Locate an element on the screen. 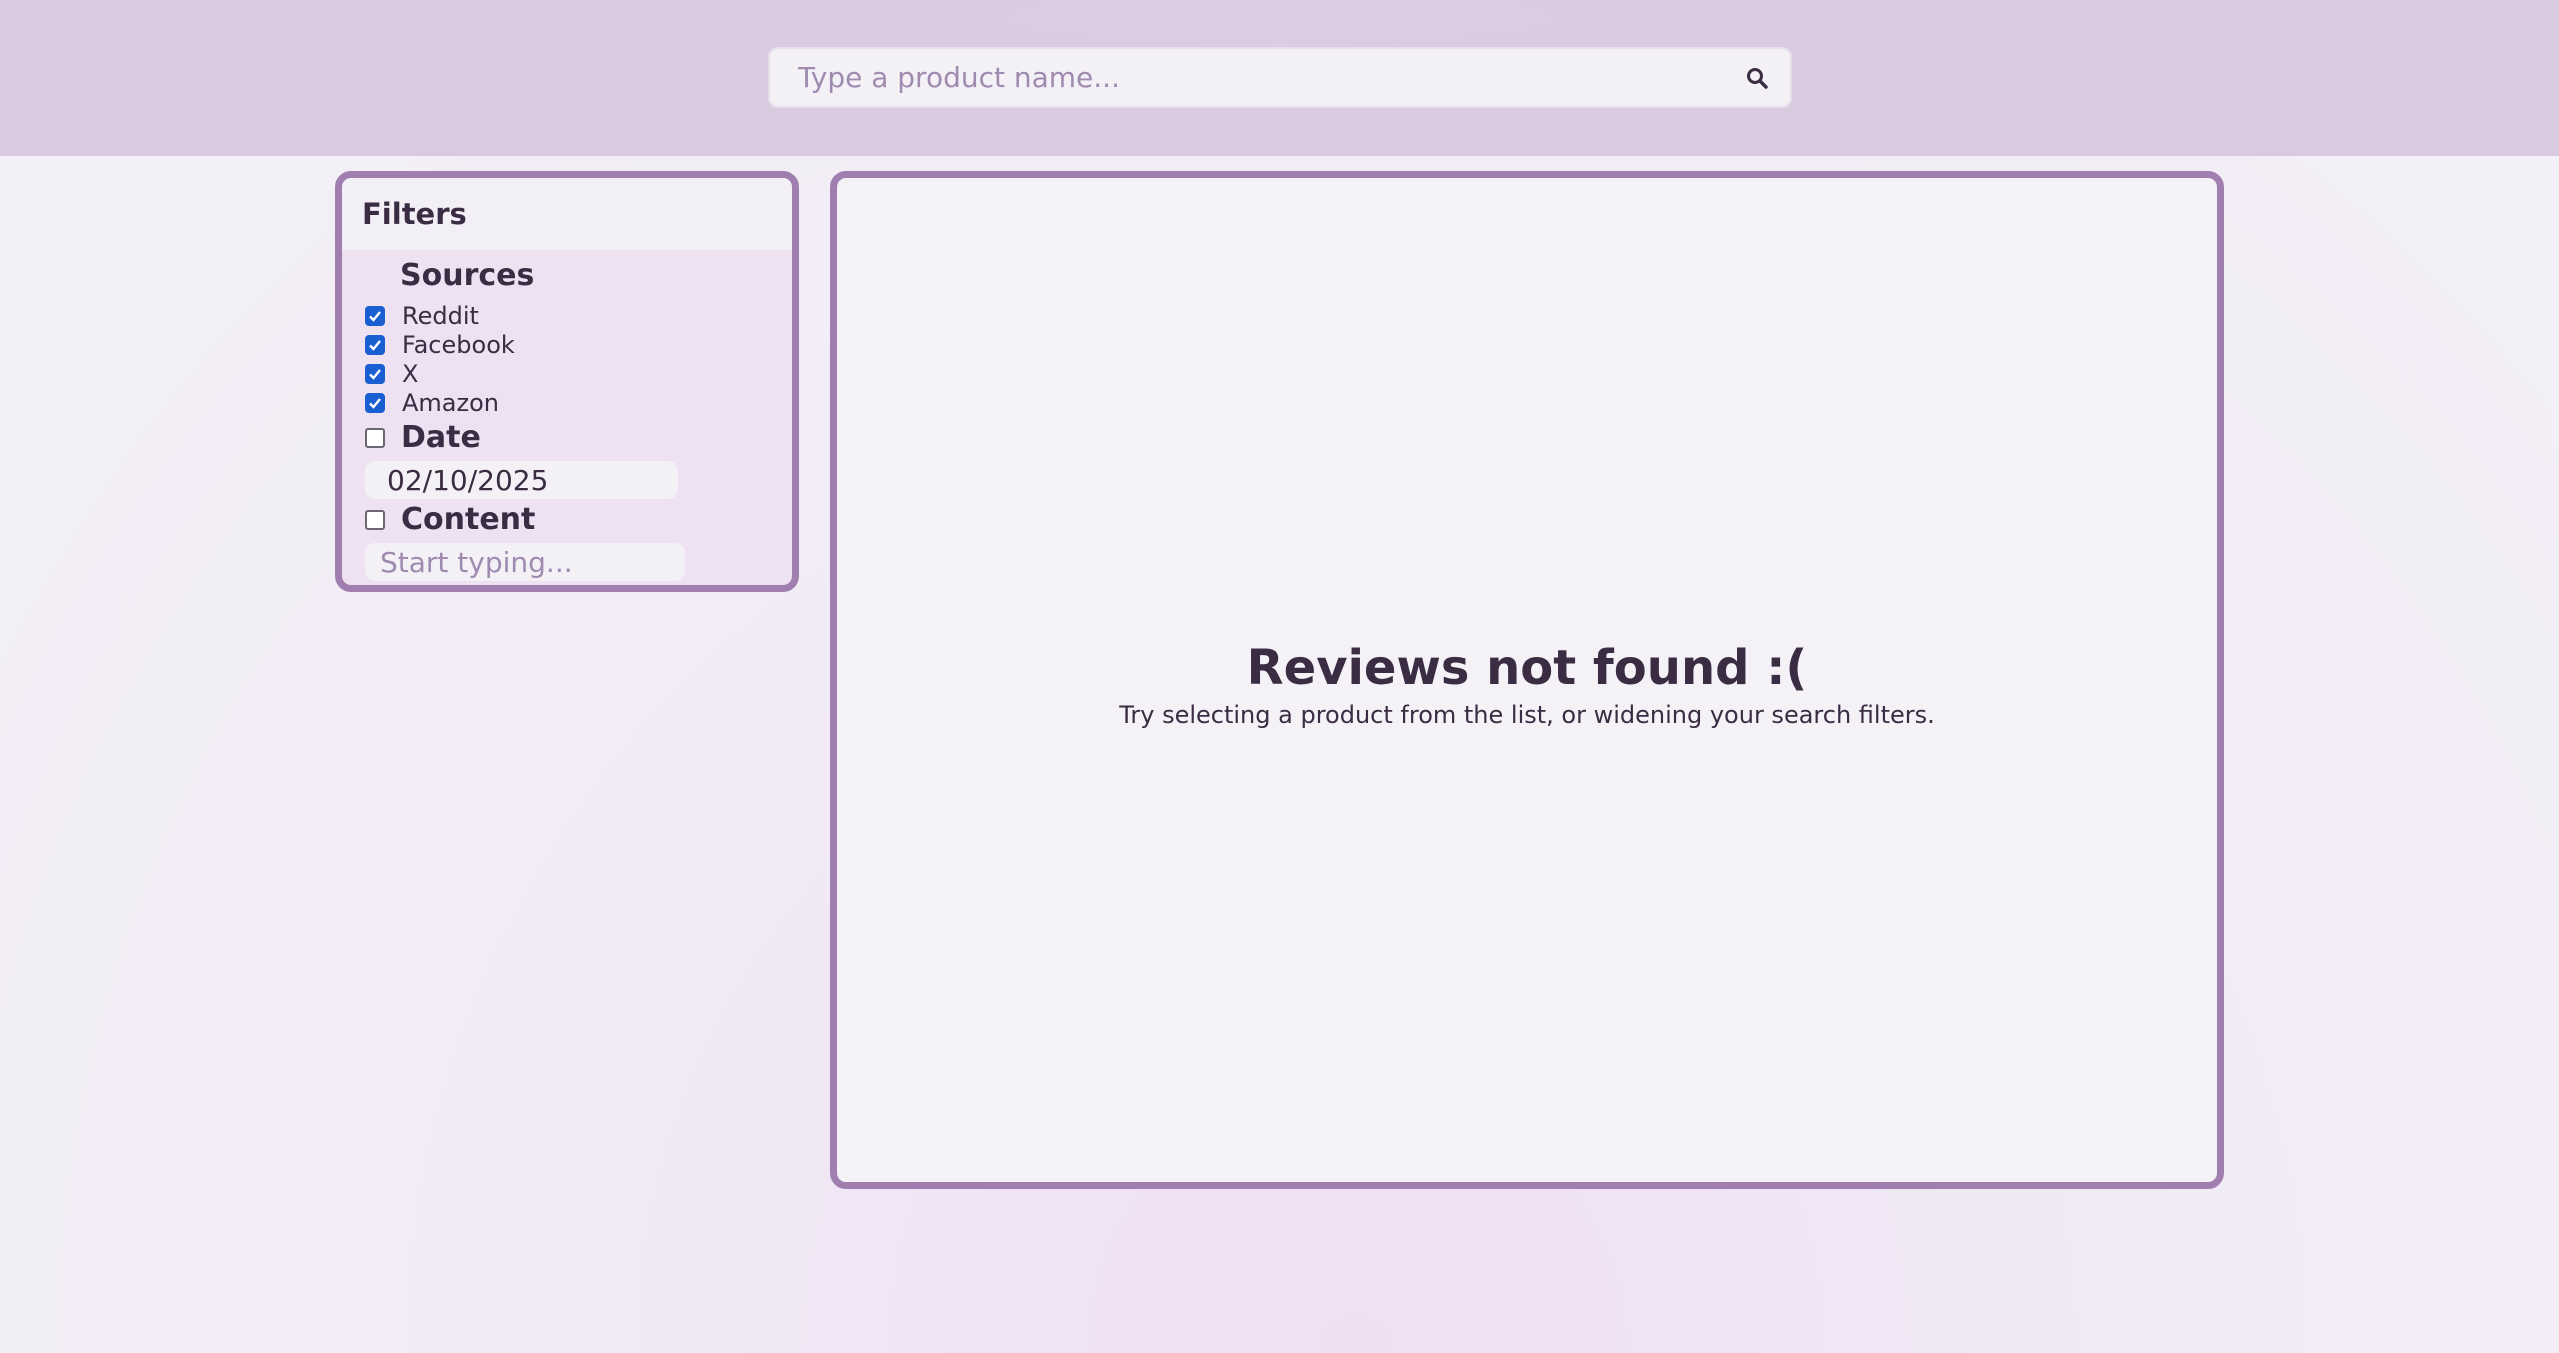  search-box is located at coordinates (1280, 77).